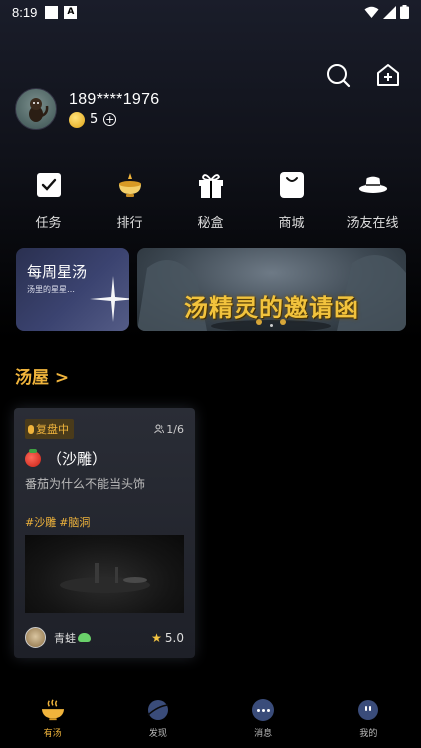 Image resolution: width=421 pixels, height=748 pixels. What do you see at coordinates (35, 637) in the screenshot?
I see `host-avatar` at bounding box center [35, 637].